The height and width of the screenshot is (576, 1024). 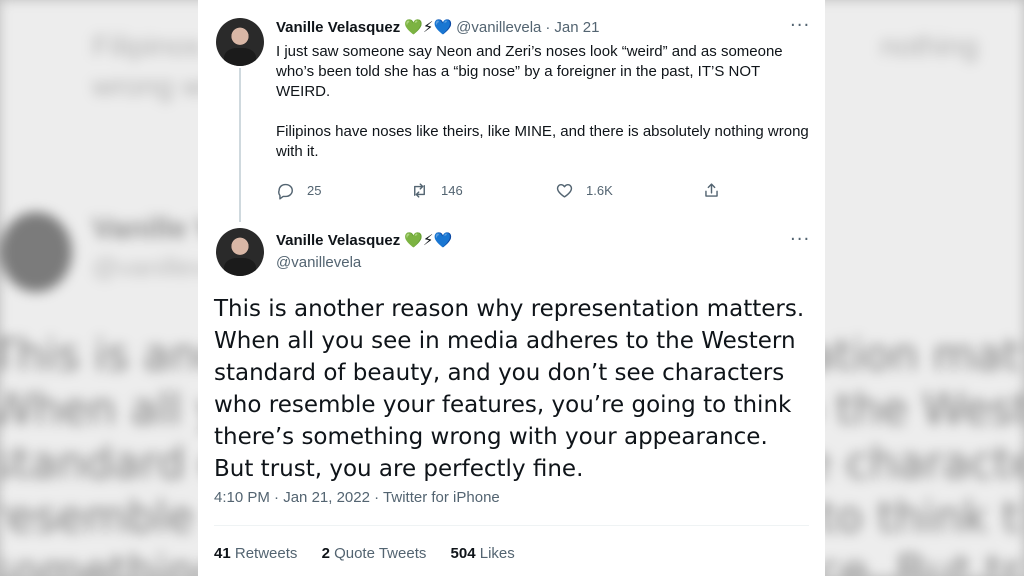 What do you see at coordinates (419, 190) in the screenshot?
I see `retweet-icon` at bounding box center [419, 190].